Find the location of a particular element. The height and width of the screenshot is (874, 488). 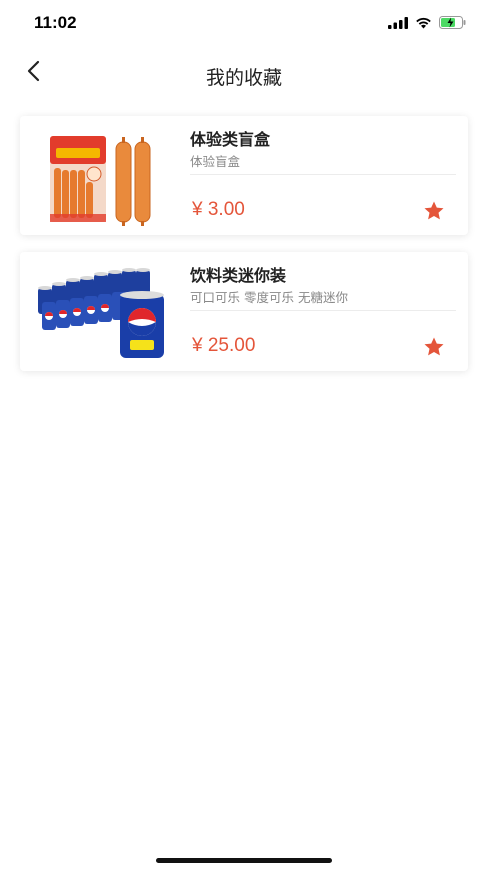

cola-product-image is located at coordinates (101, 313).